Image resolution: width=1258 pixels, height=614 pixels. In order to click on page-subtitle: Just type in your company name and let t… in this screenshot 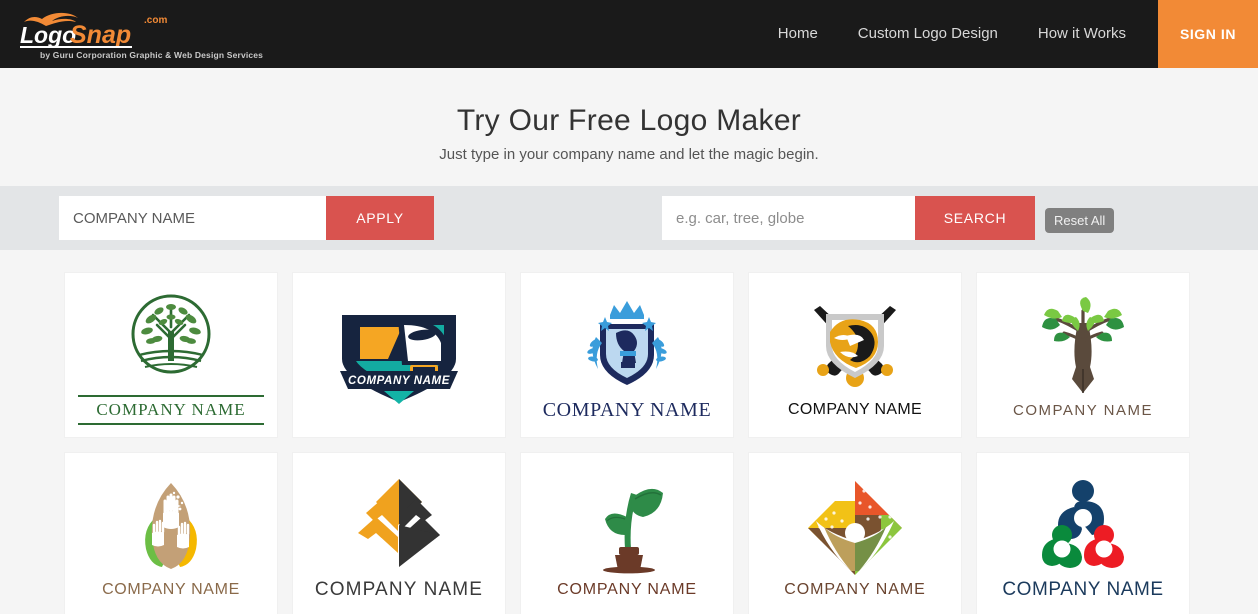, I will do `click(629, 154)`.